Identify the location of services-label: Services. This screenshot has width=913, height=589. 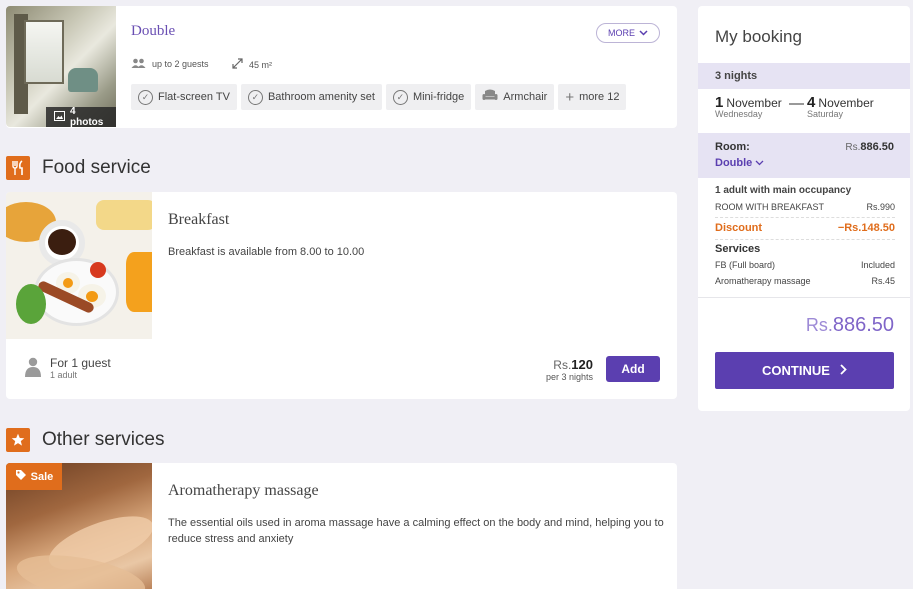
(738, 249).